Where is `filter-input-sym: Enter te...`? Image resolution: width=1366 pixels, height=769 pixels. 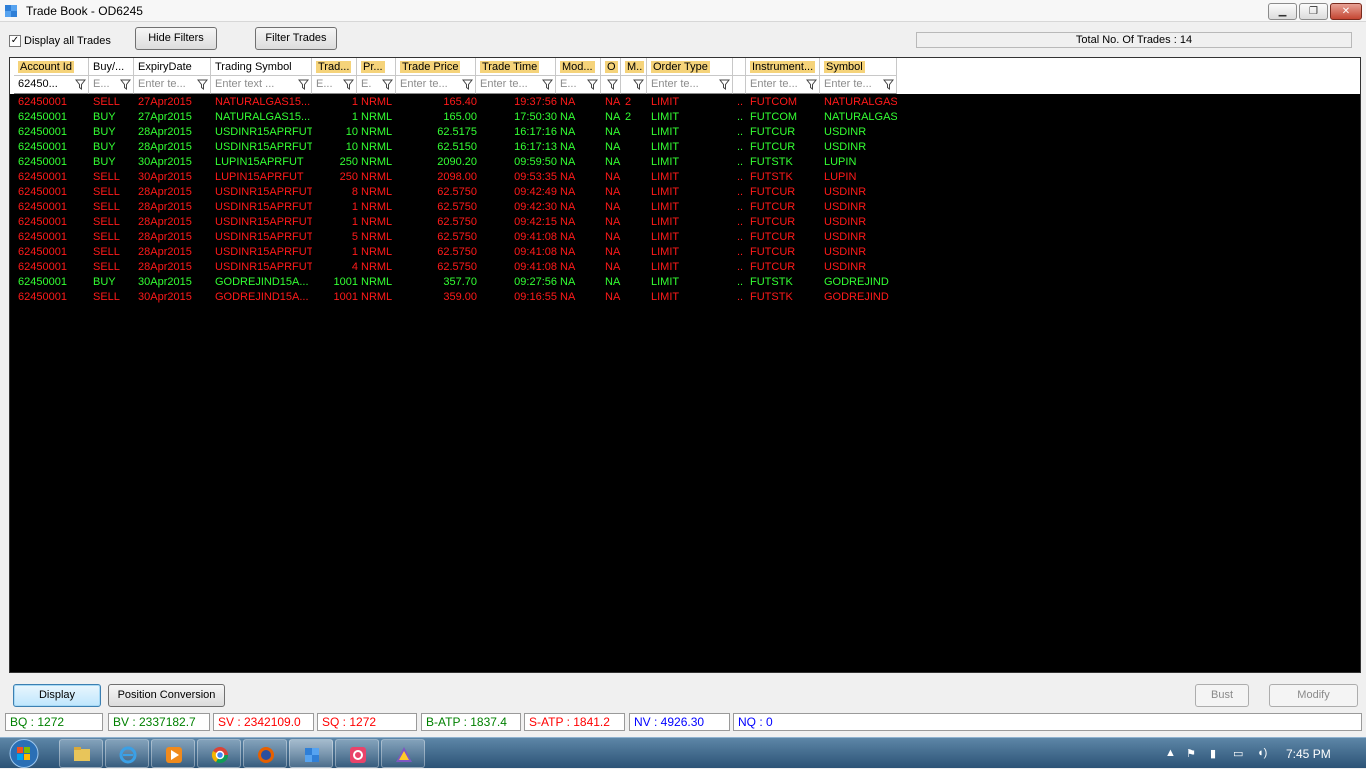
filter-input-sym: Enter te... is located at coordinates (858, 85).